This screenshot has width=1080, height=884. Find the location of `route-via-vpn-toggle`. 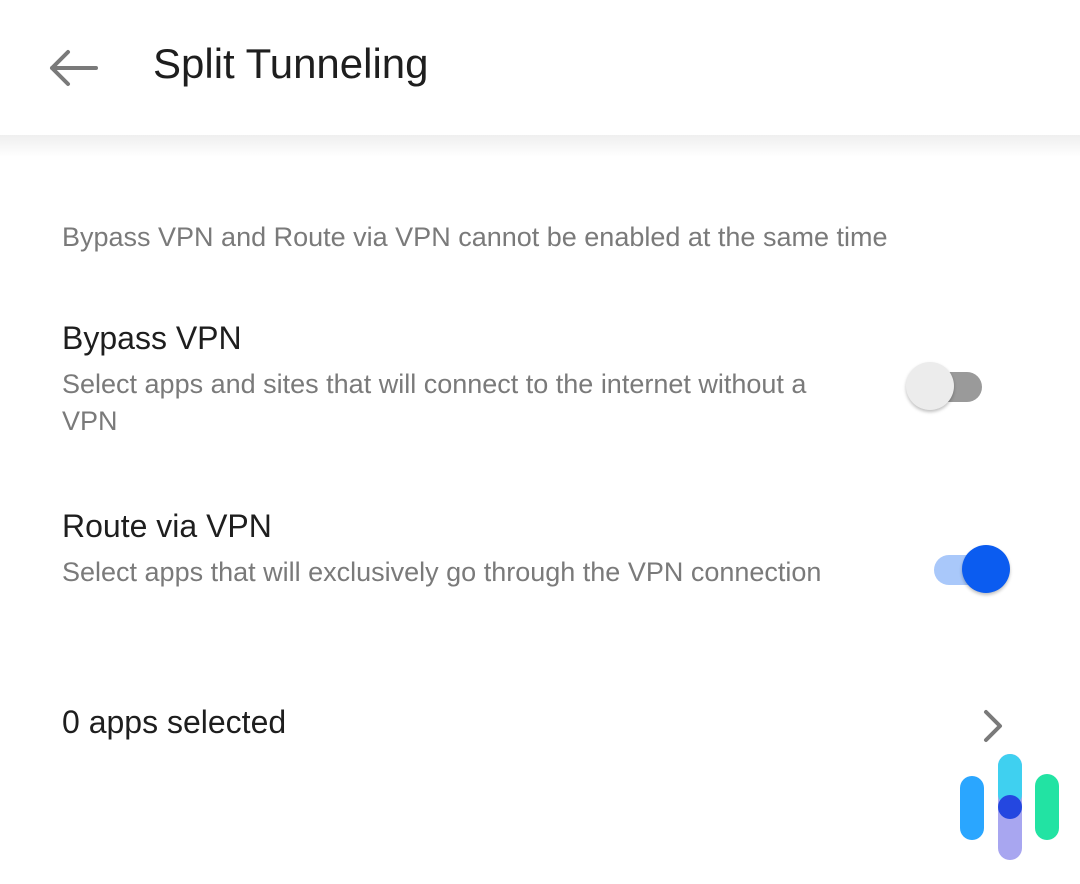

route-via-vpn-toggle is located at coordinates (968, 567).